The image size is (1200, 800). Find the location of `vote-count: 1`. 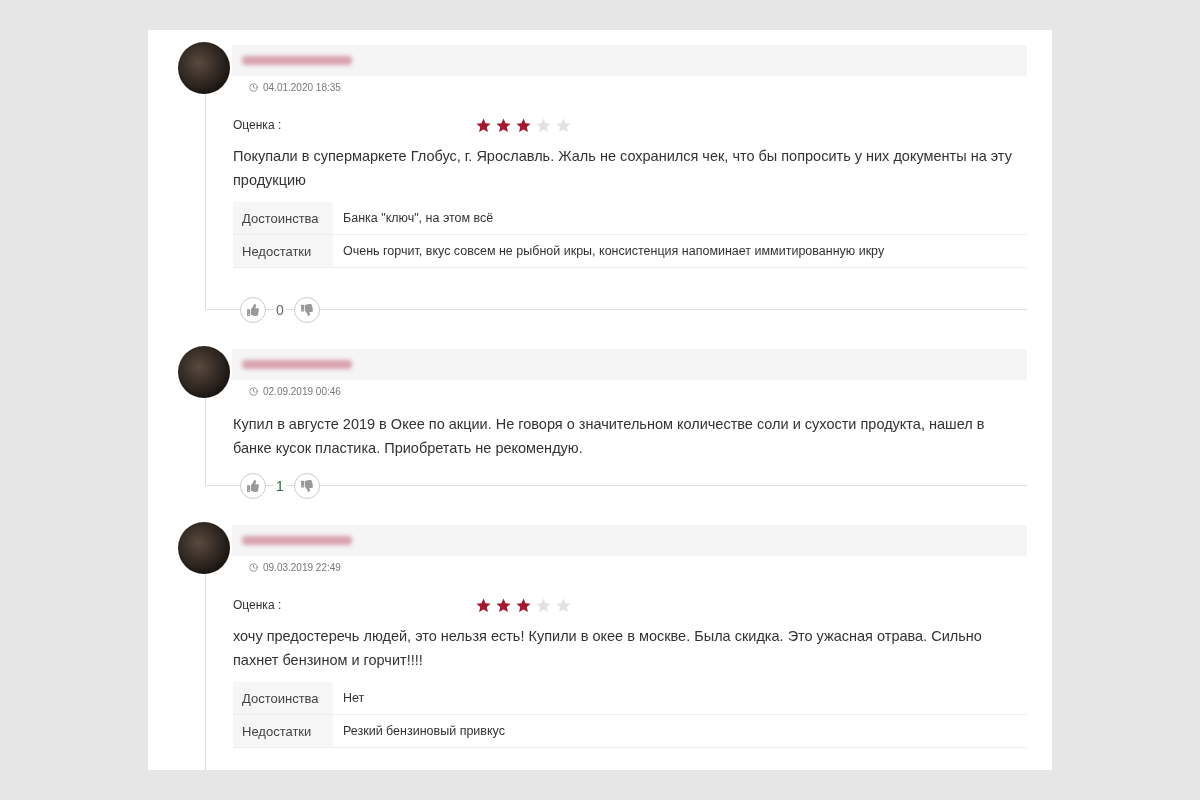

vote-count: 1 is located at coordinates (280, 486).